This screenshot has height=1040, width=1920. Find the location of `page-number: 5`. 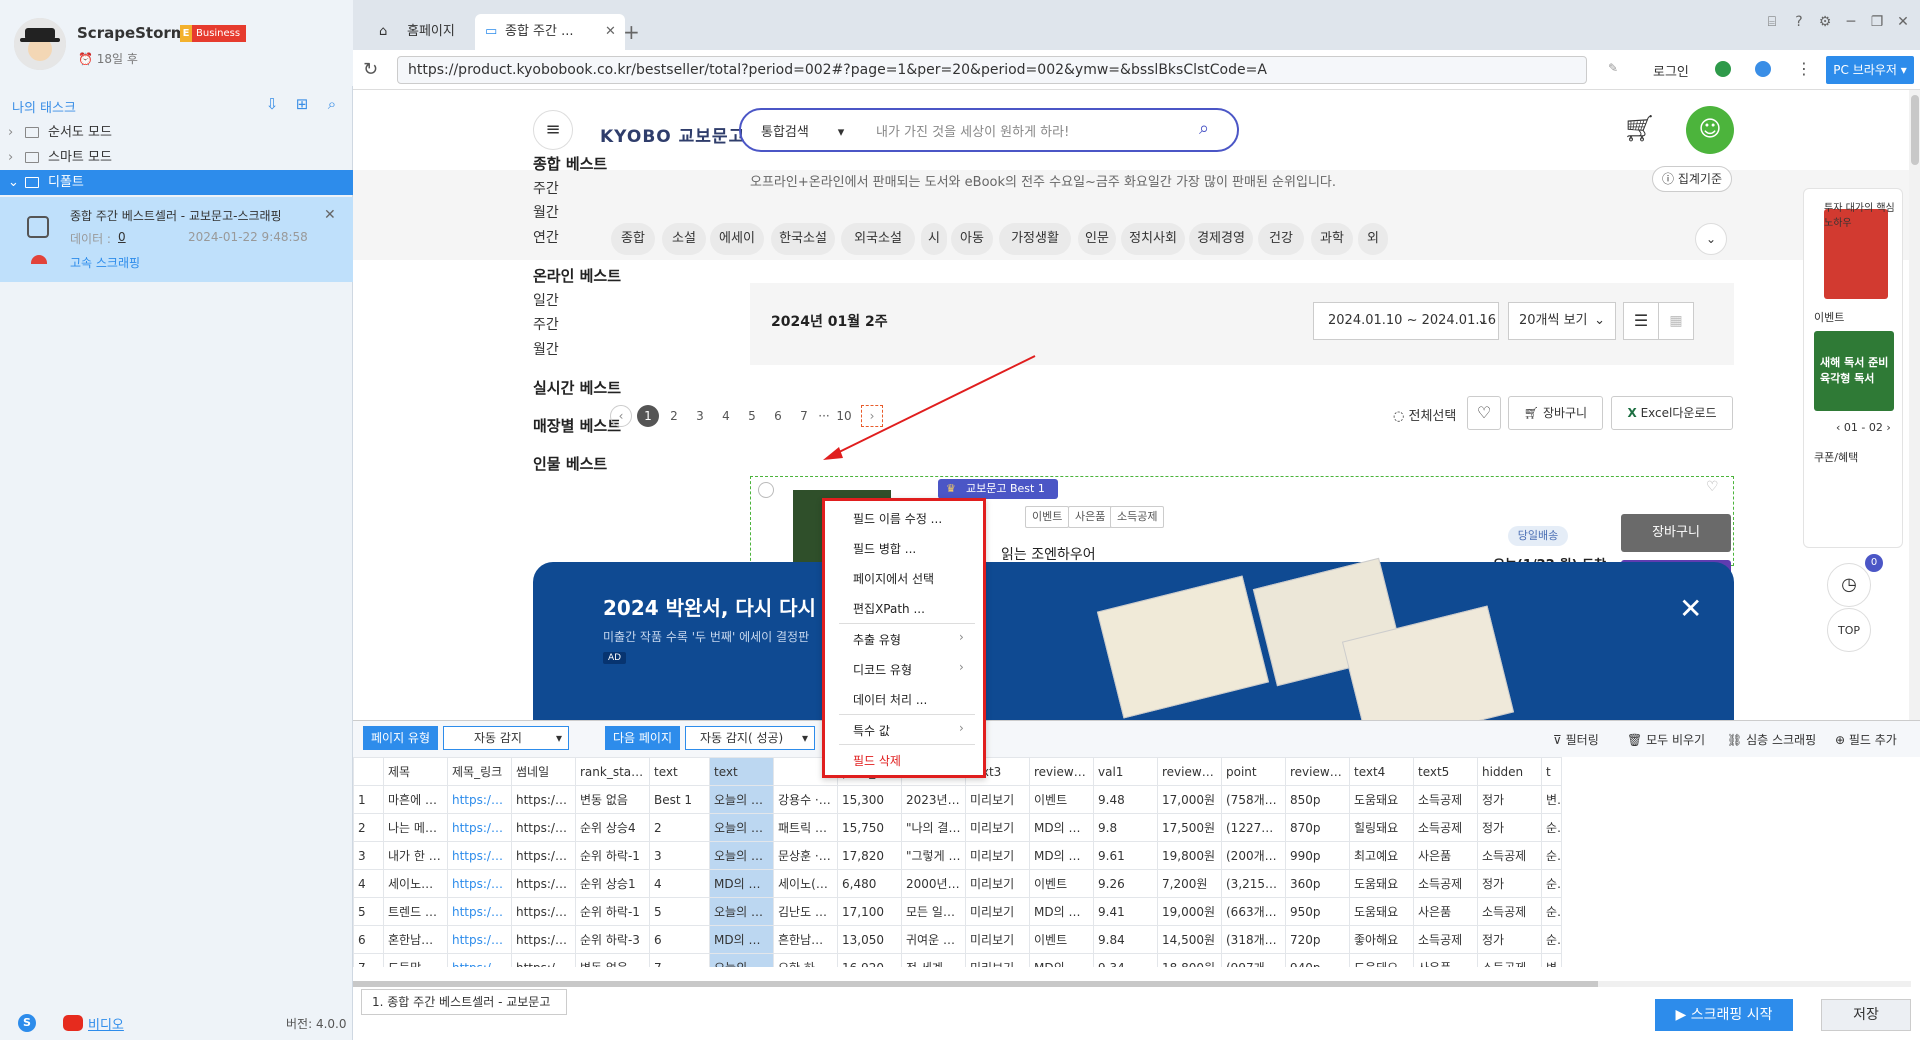

page-number: 5 is located at coordinates (752, 416).